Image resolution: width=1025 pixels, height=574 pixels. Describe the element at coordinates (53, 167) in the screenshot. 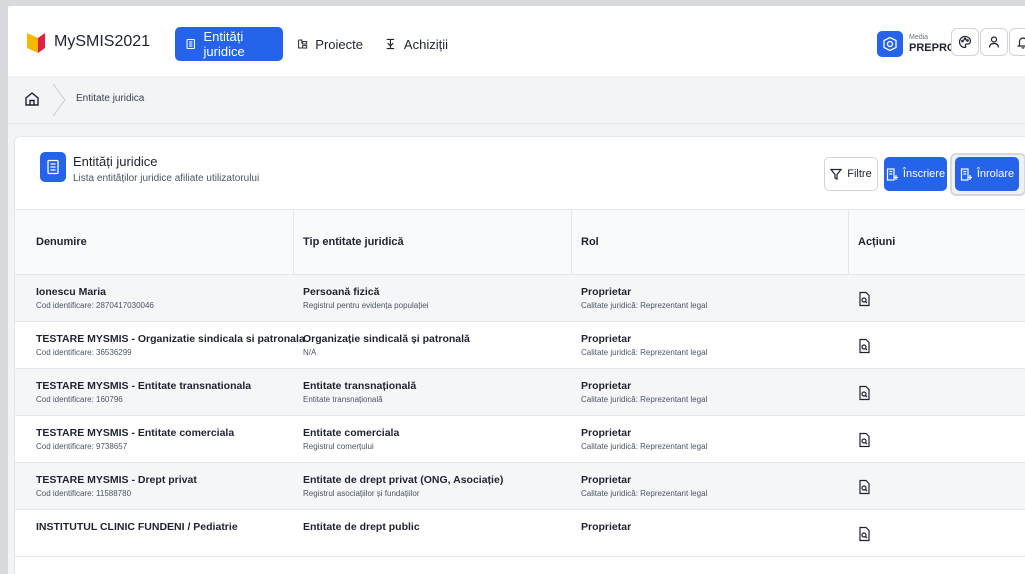

I see `card-building-icon` at that location.